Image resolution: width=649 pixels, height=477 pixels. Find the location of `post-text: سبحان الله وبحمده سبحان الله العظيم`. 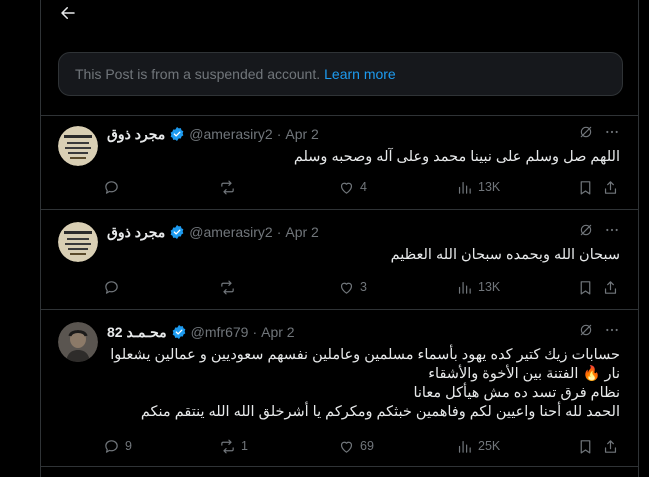

post-text: سبحان الله وبحمده سبحان الله العظيم is located at coordinates (363, 255).